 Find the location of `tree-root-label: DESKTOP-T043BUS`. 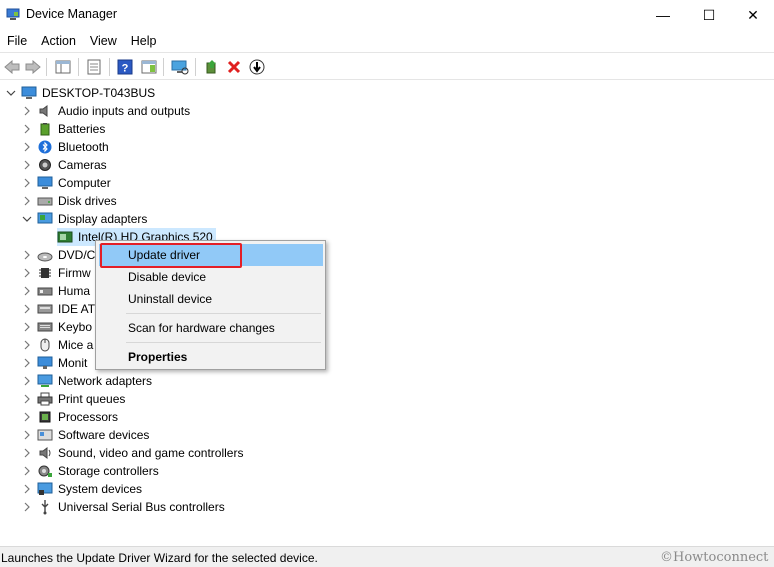

tree-root-label: DESKTOP-T043BUS is located at coordinates (99, 93).